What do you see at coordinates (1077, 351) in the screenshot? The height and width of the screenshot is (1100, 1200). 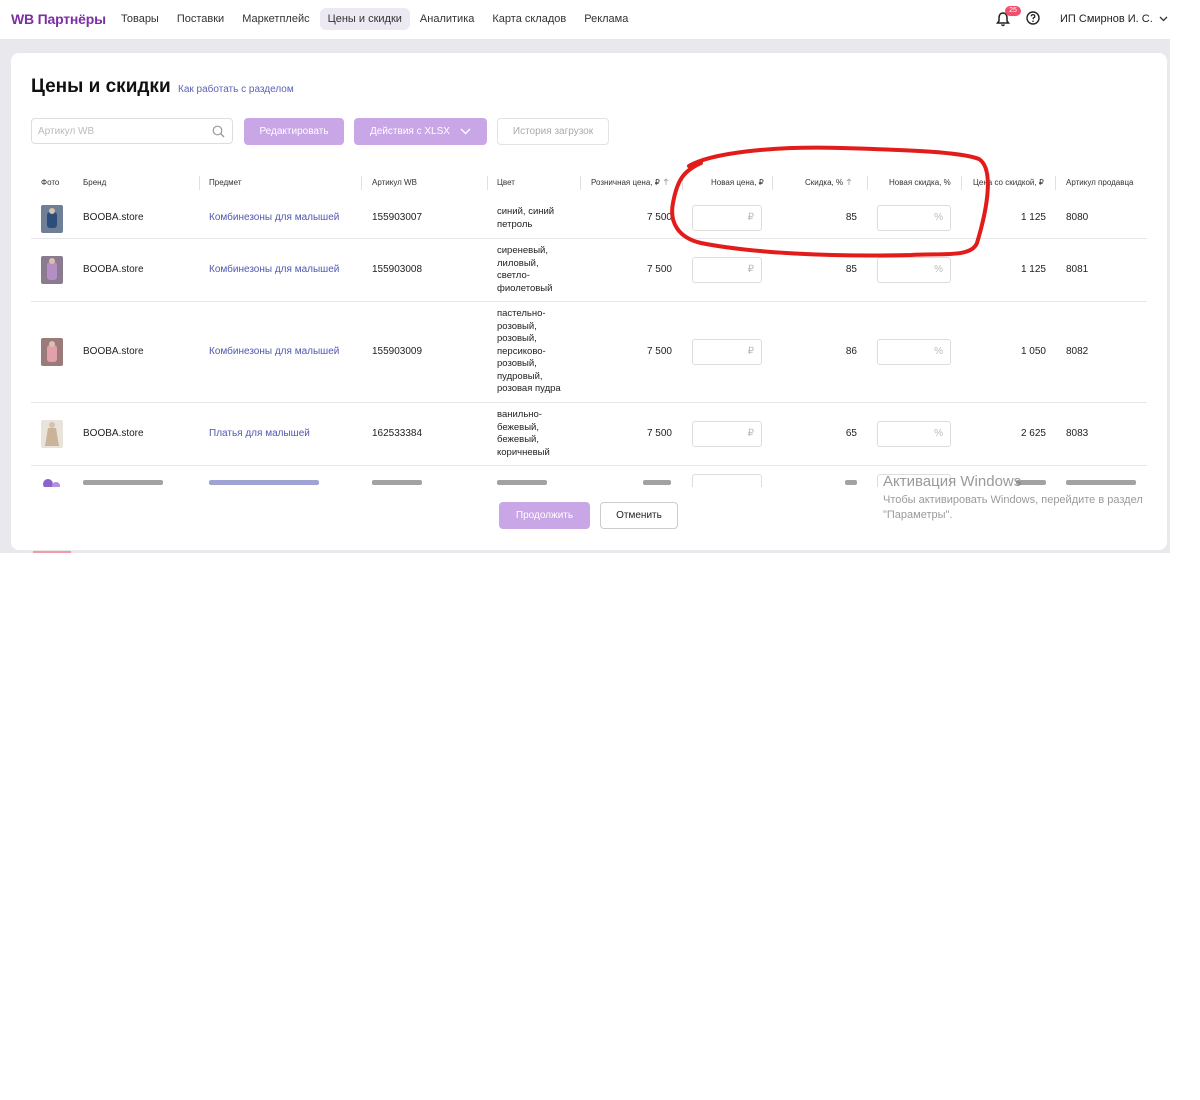 I see `seller-article-cell: 8082` at bounding box center [1077, 351].